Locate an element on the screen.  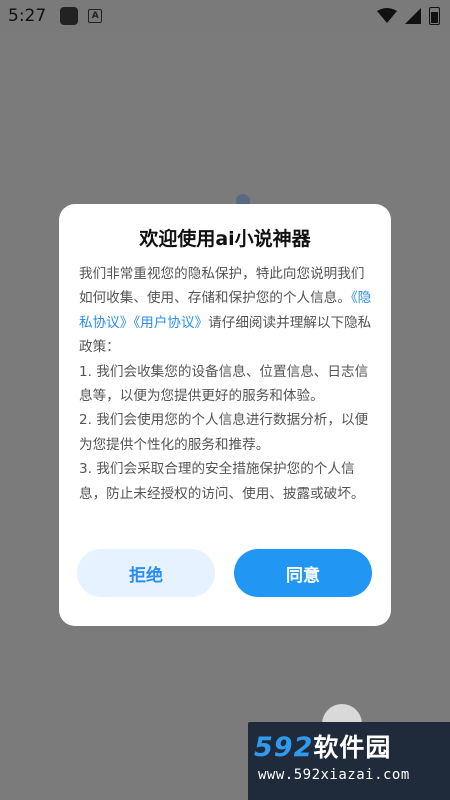
watermark: 592软件园 www.592xiazai.com is located at coordinates (349, 761).